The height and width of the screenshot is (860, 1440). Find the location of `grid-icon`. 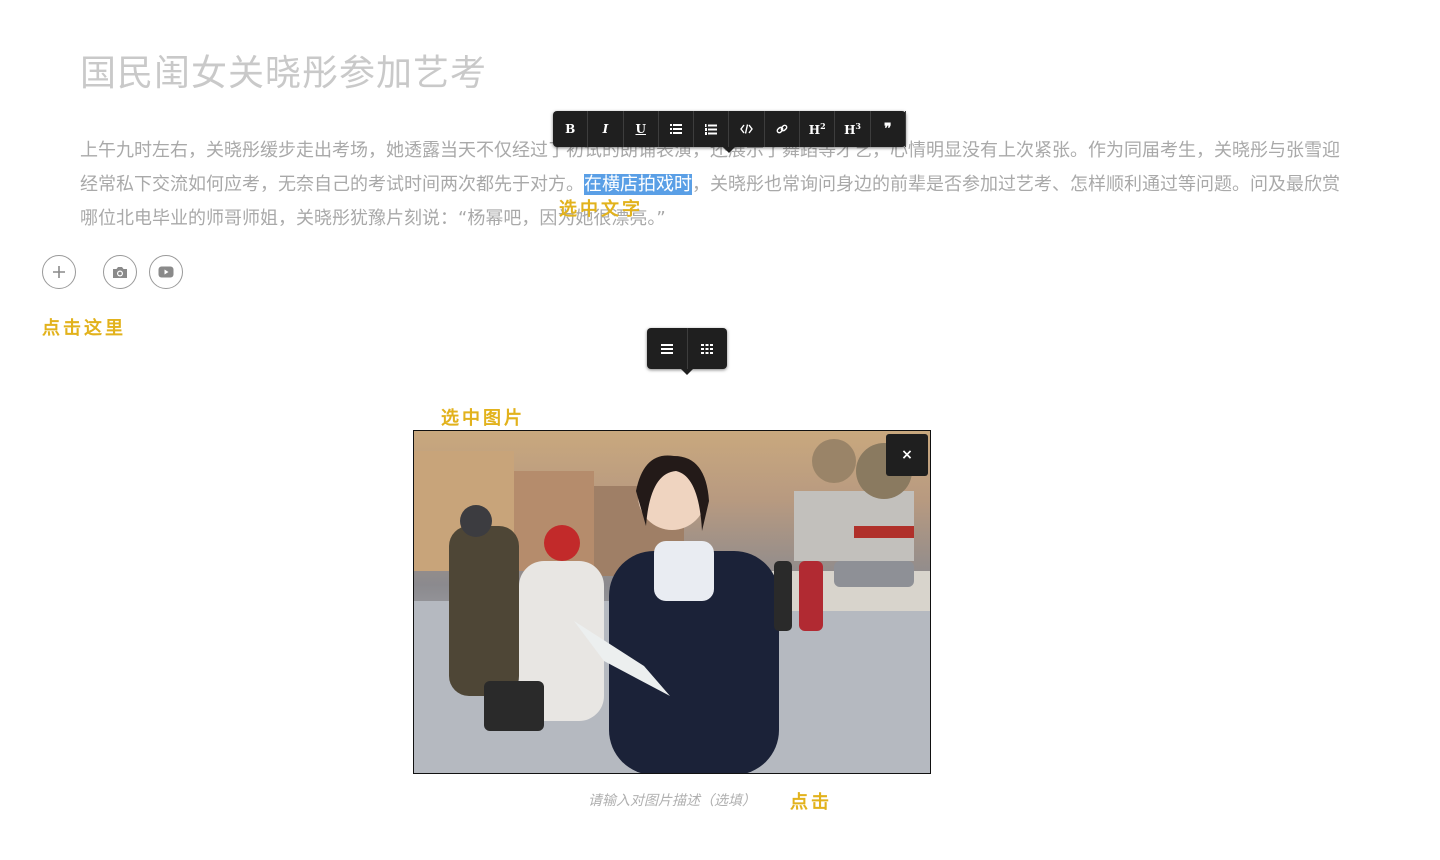

grid-icon is located at coordinates (707, 348).